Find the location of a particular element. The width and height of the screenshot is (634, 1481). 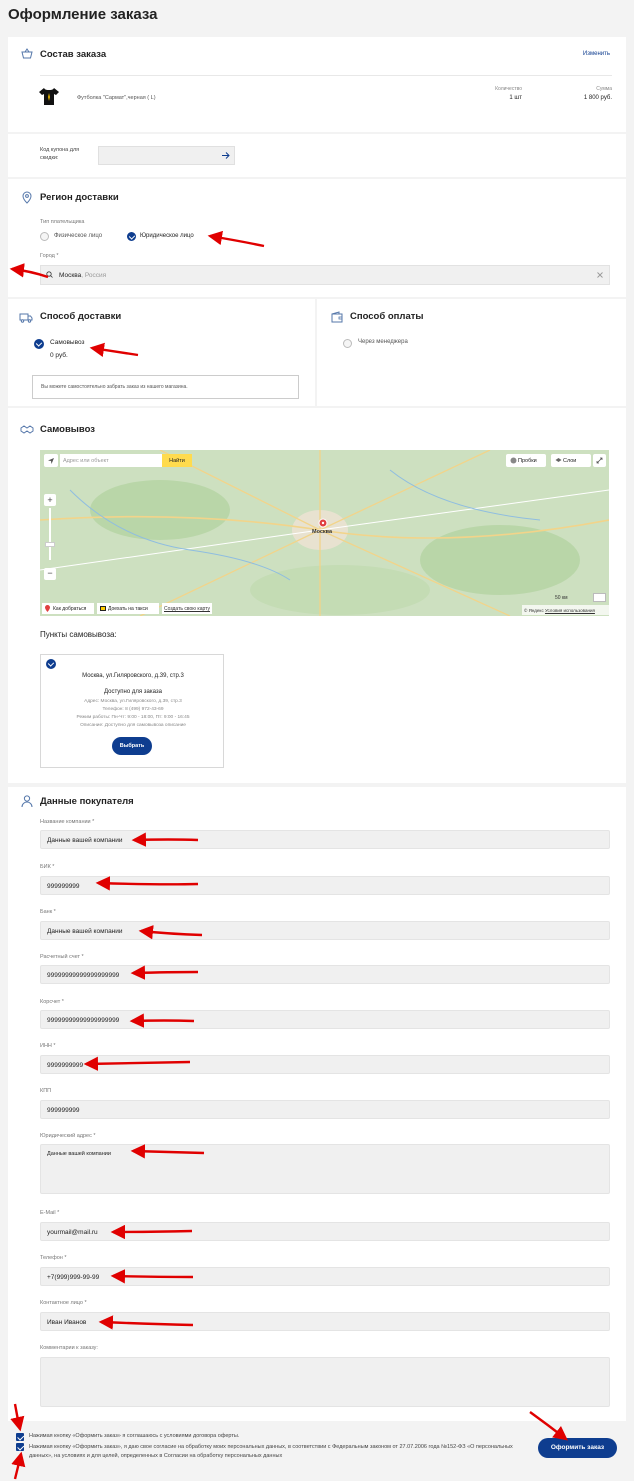

map-copyright-bar: © Яндекс Условия использования is located at coordinates (565, 610).